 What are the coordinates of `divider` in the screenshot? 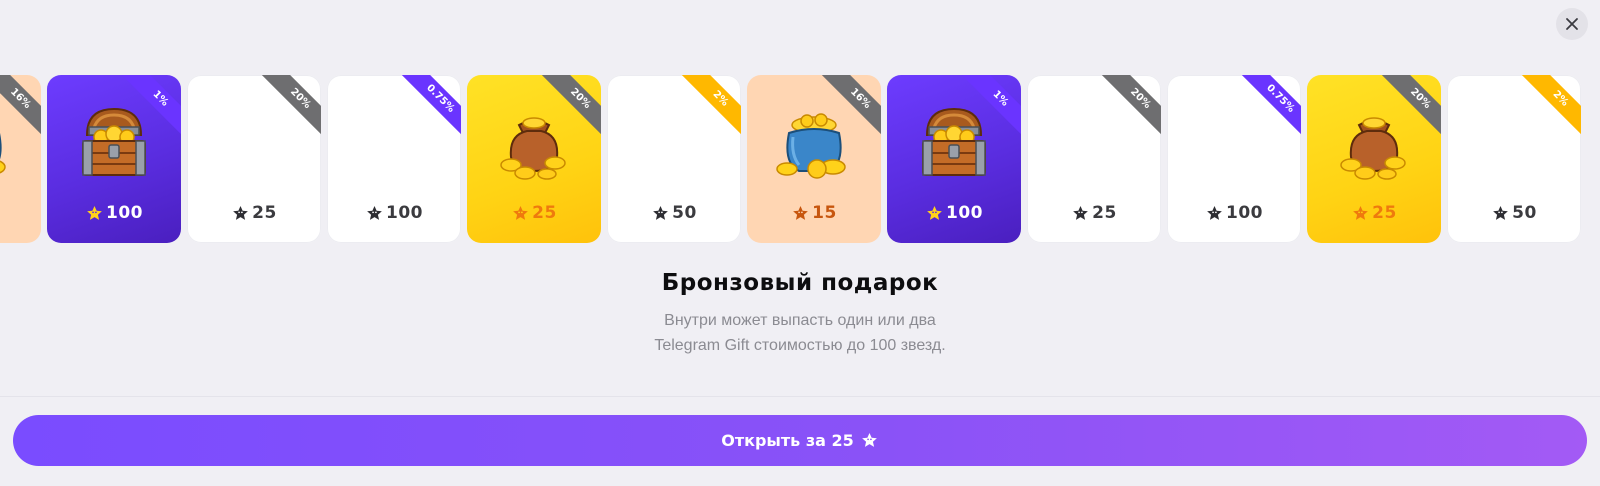 It's located at (800, 396).